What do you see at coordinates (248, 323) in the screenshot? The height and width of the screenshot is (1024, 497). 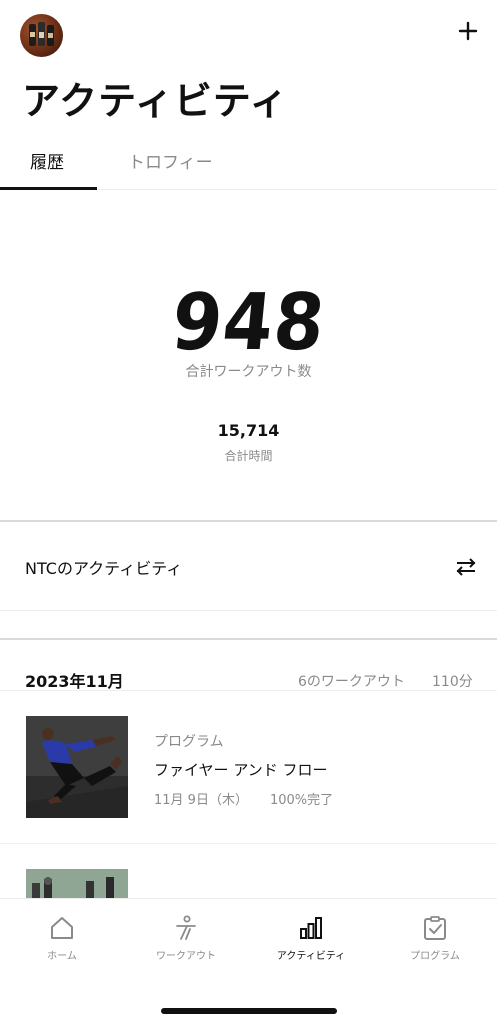 I see `total-workouts-value: 948` at bounding box center [248, 323].